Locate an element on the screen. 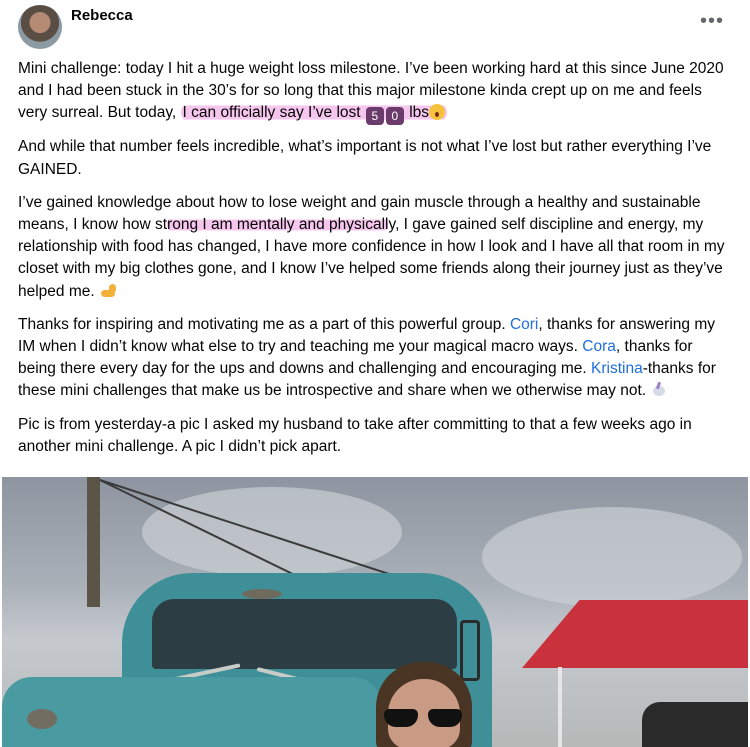 Image resolution: width=750 pixels, height=747 pixels. keycap-0-emoji: 0 is located at coordinates (394, 116).